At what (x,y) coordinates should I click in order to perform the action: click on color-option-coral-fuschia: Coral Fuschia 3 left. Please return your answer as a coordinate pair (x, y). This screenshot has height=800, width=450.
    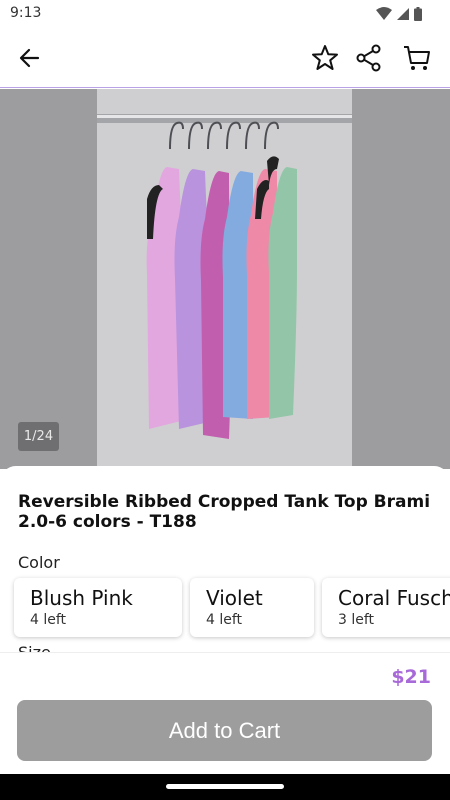
    Looking at the image, I should click on (386, 607).